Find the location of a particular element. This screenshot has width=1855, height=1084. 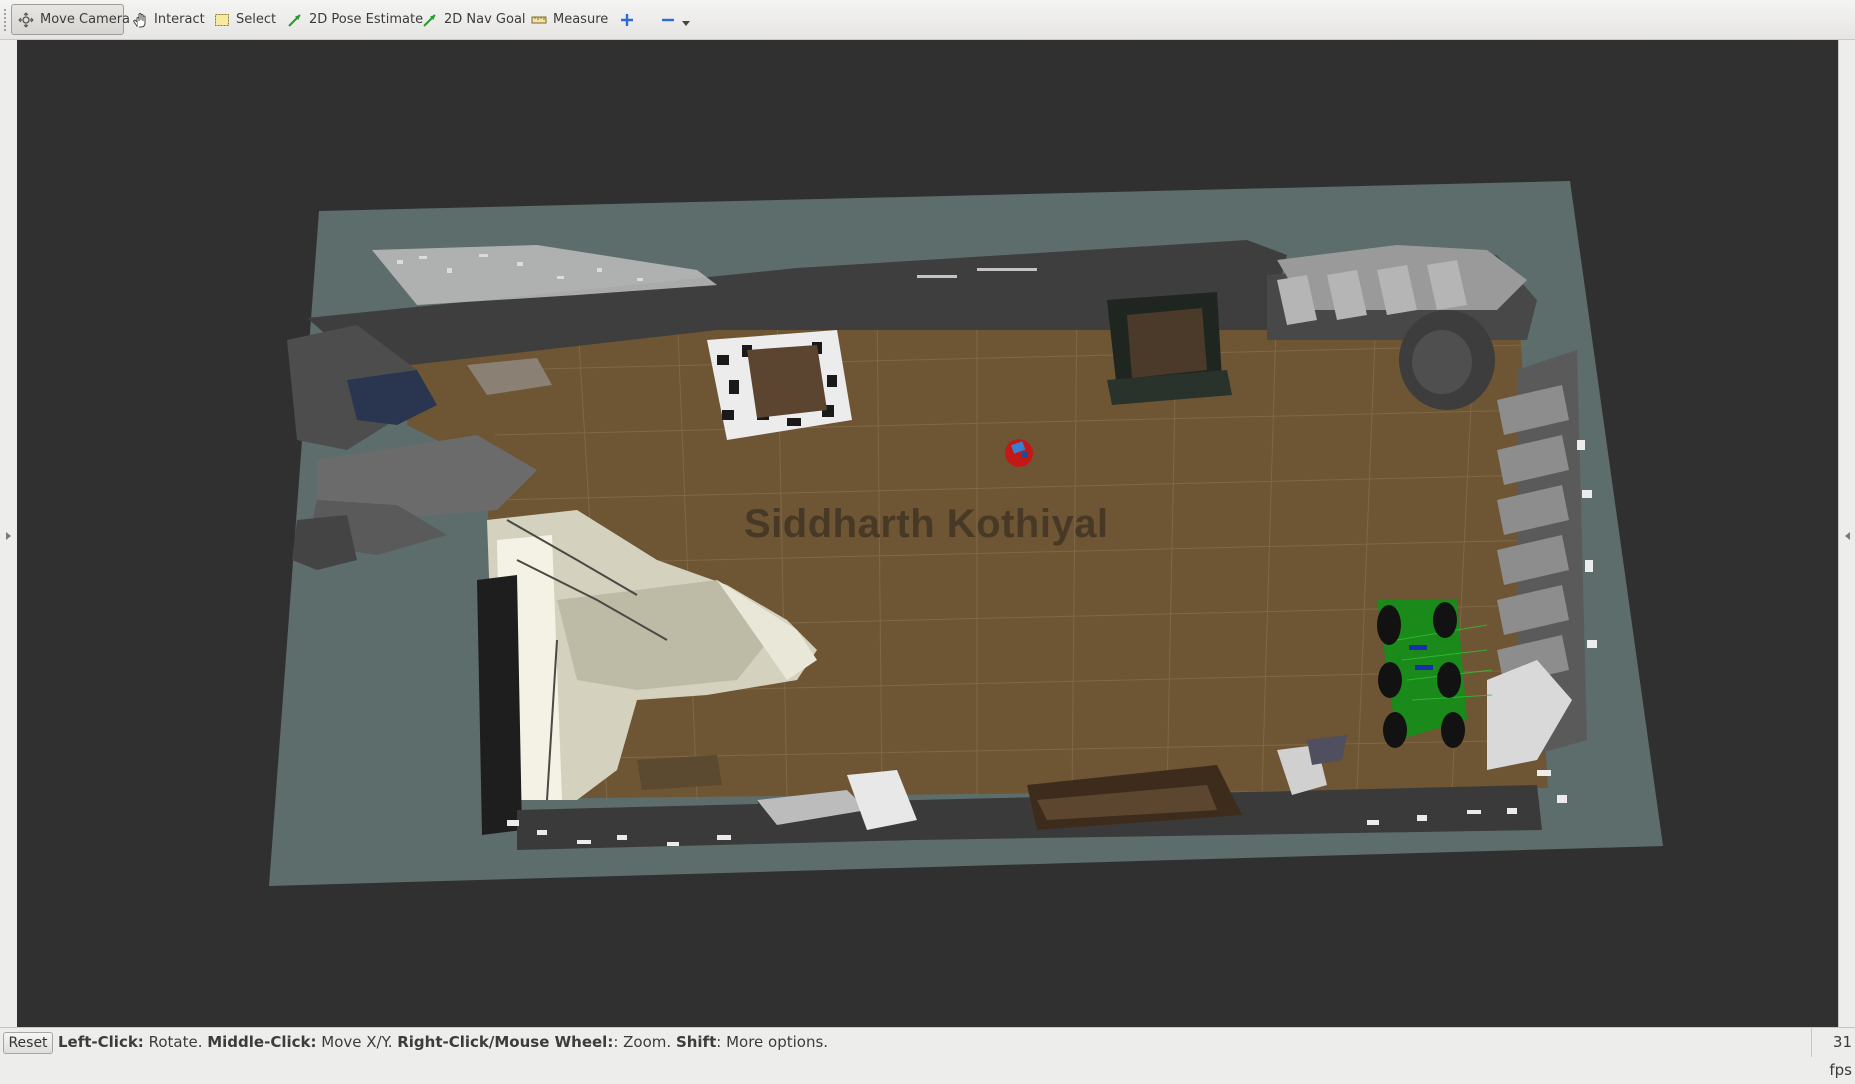

watermark-text: Siddharth Kothiyal is located at coordinates (926, 524).